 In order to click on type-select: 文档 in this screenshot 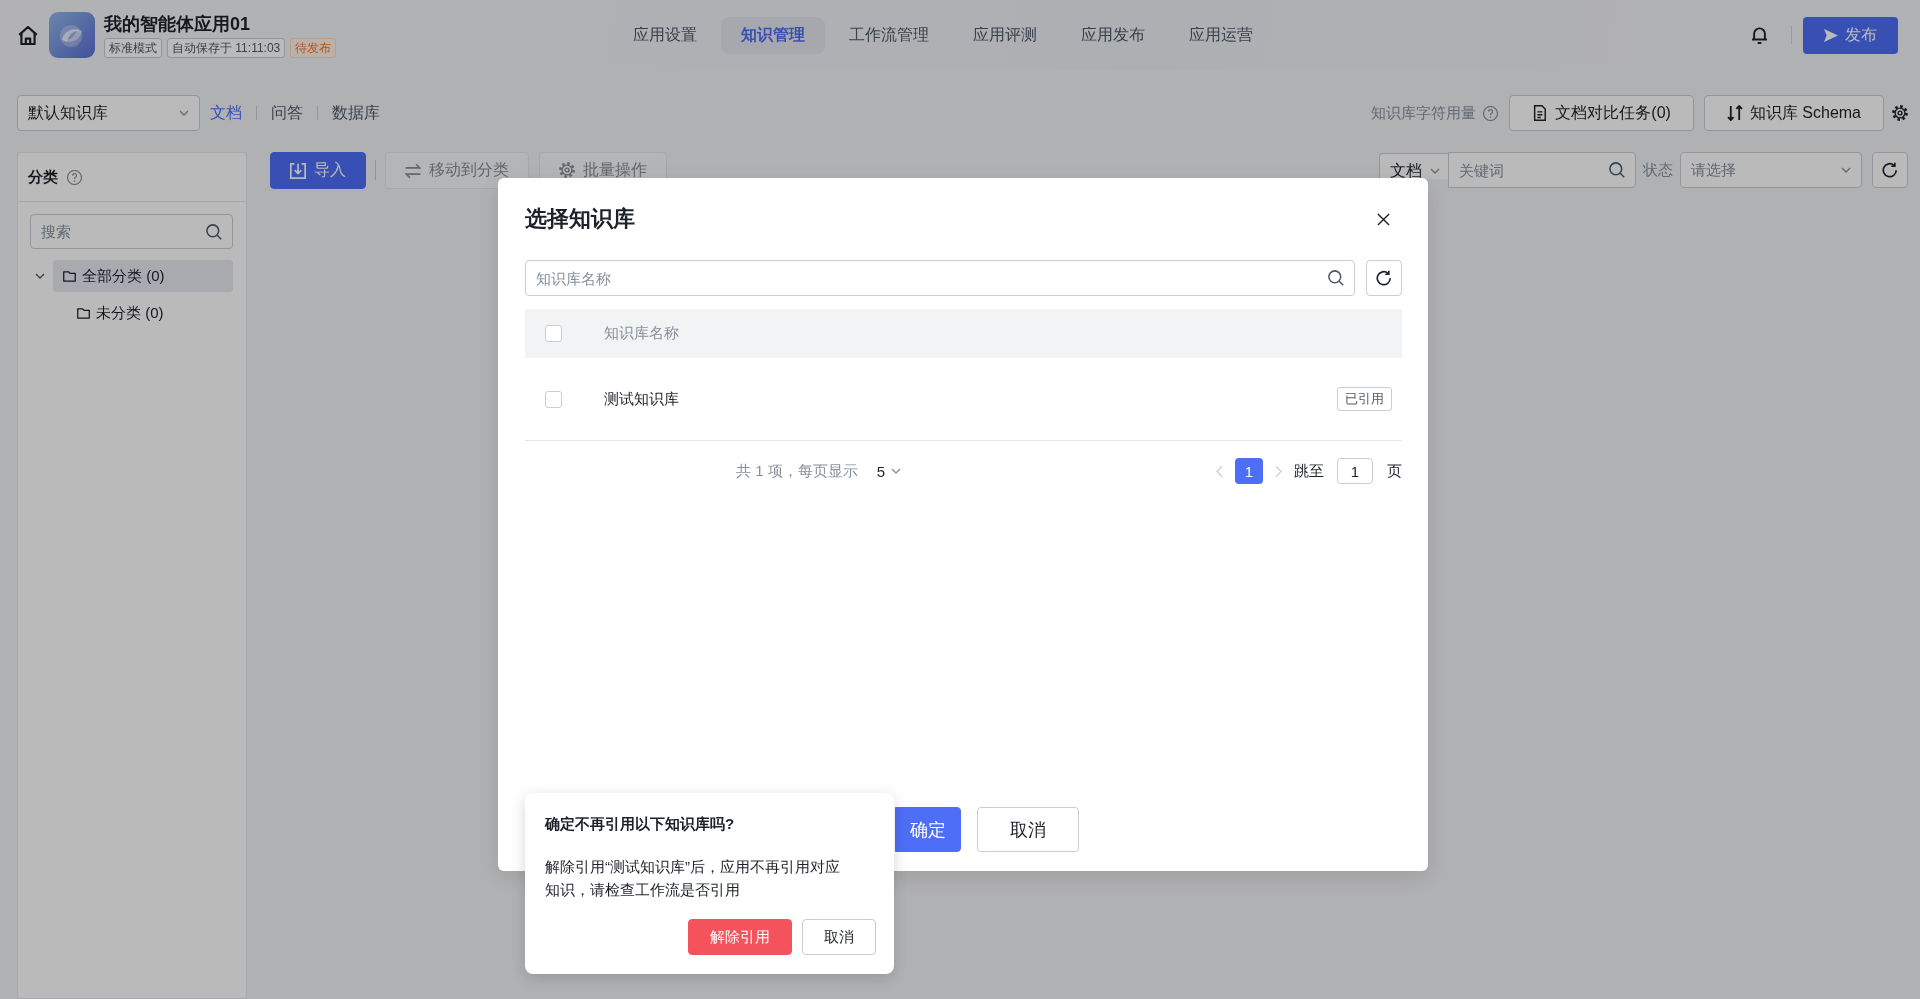, I will do `click(1413, 166)`.